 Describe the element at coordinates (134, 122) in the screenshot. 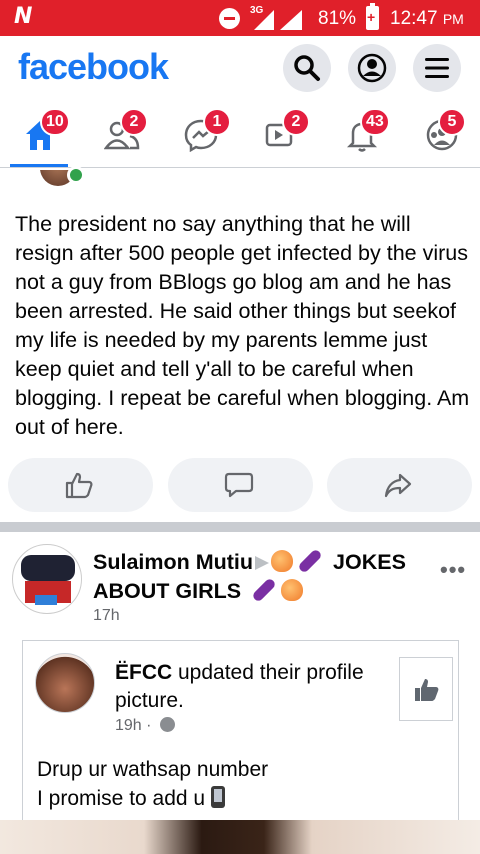

I see `friends-badge: 2` at that location.